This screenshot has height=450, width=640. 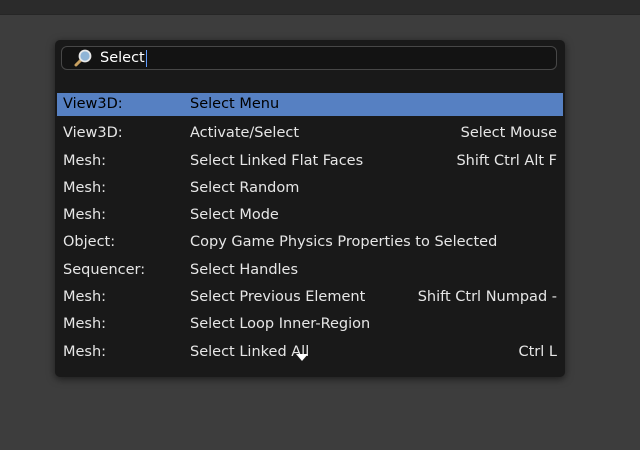 I want to click on search-result-row: View3D: Select Menu, so click(x=310, y=104).